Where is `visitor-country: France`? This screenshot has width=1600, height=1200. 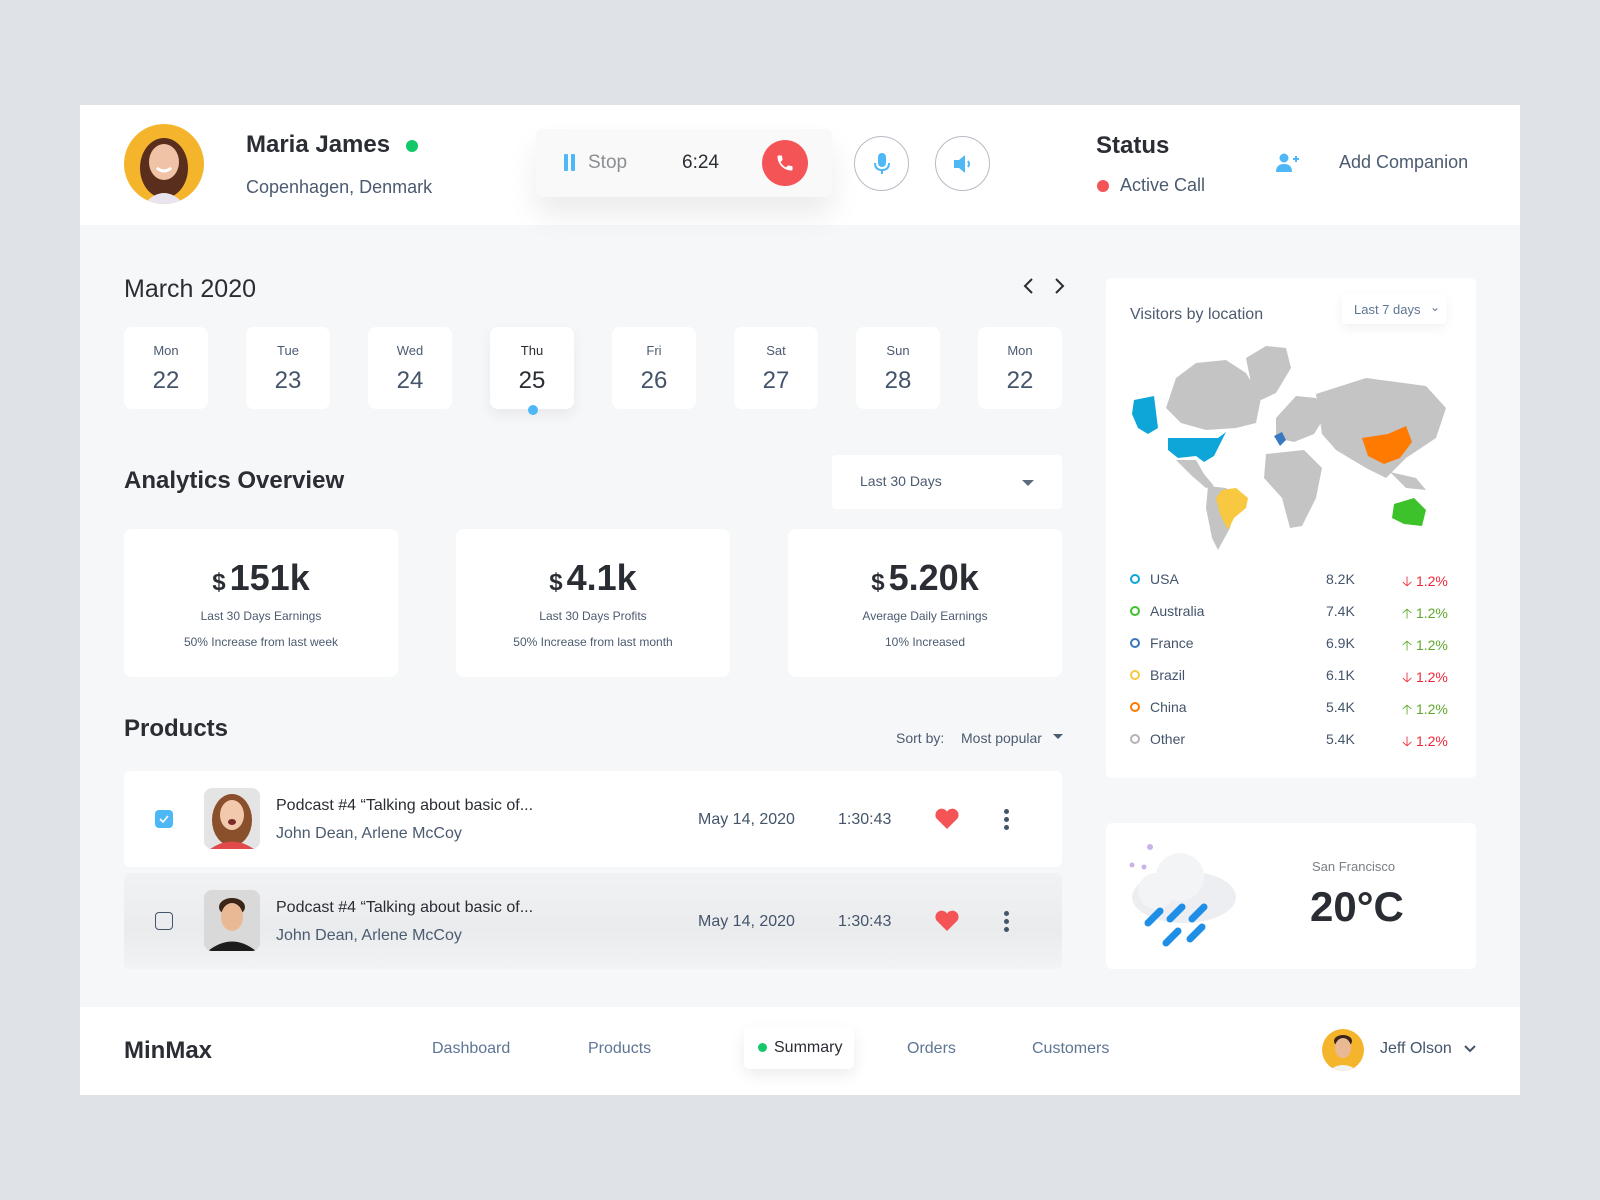
visitor-country: France is located at coordinates (1172, 643).